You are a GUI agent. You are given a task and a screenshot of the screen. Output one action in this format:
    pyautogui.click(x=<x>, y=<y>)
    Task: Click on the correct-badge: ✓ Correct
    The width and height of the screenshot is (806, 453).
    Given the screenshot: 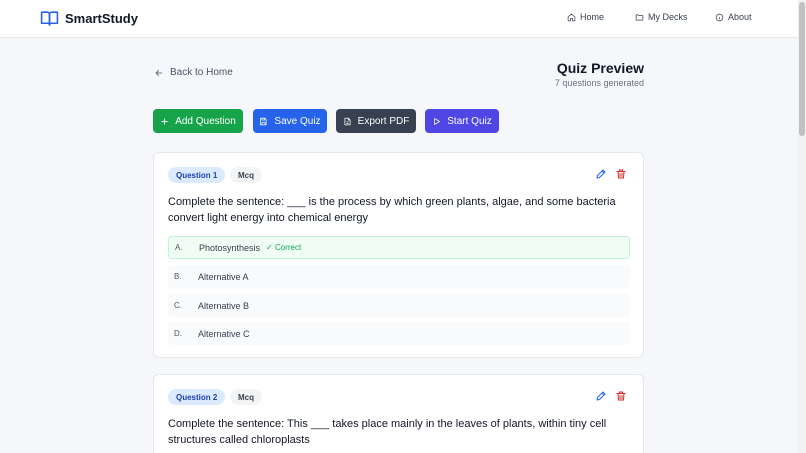 What is the action you would take?
    pyautogui.click(x=284, y=247)
    